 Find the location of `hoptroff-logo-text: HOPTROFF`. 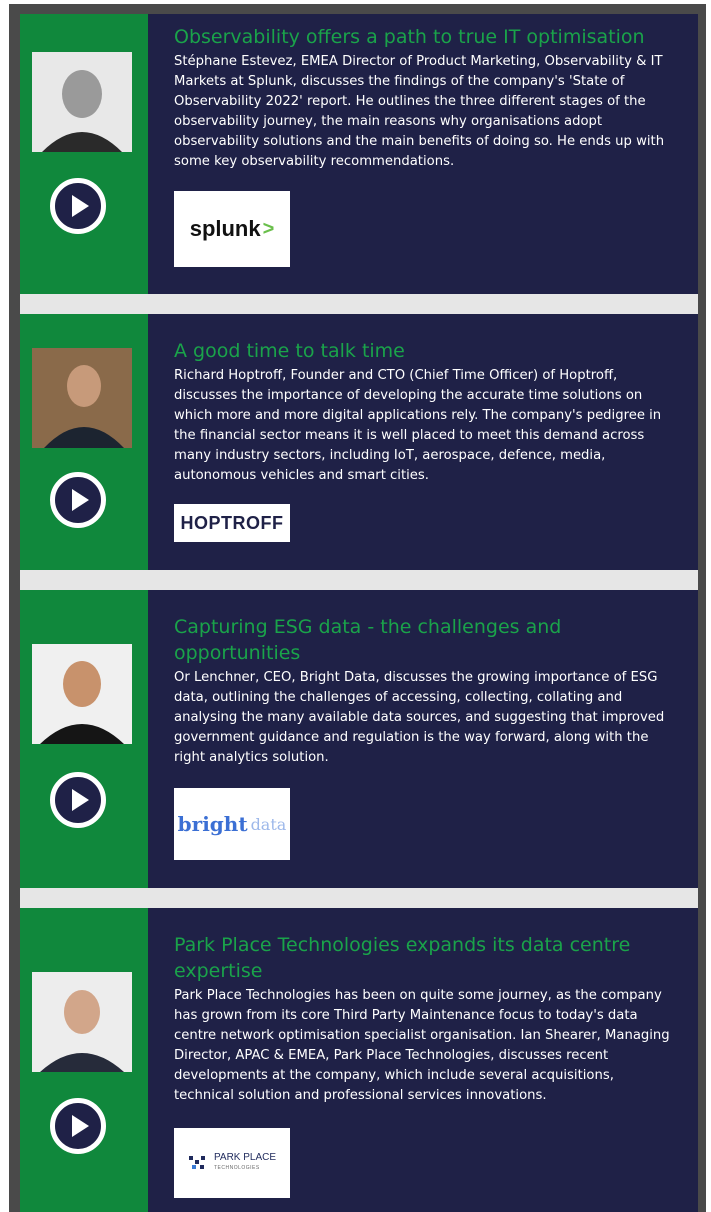

hoptroff-logo-text: HOPTROFF is located at coordinates (232, 522).